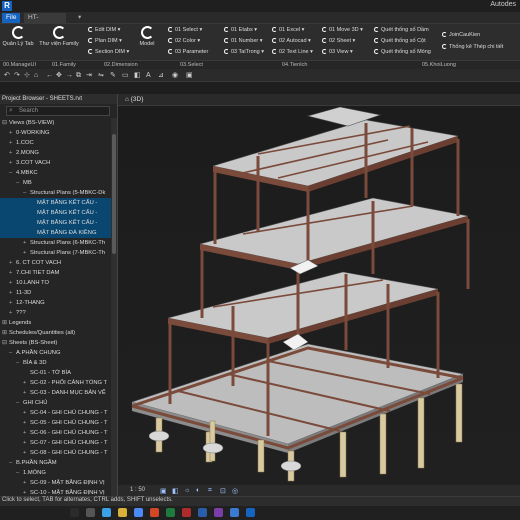 This screenshot has width=520, height=520. I want to click on tree-item: +???, so click(58, 313).